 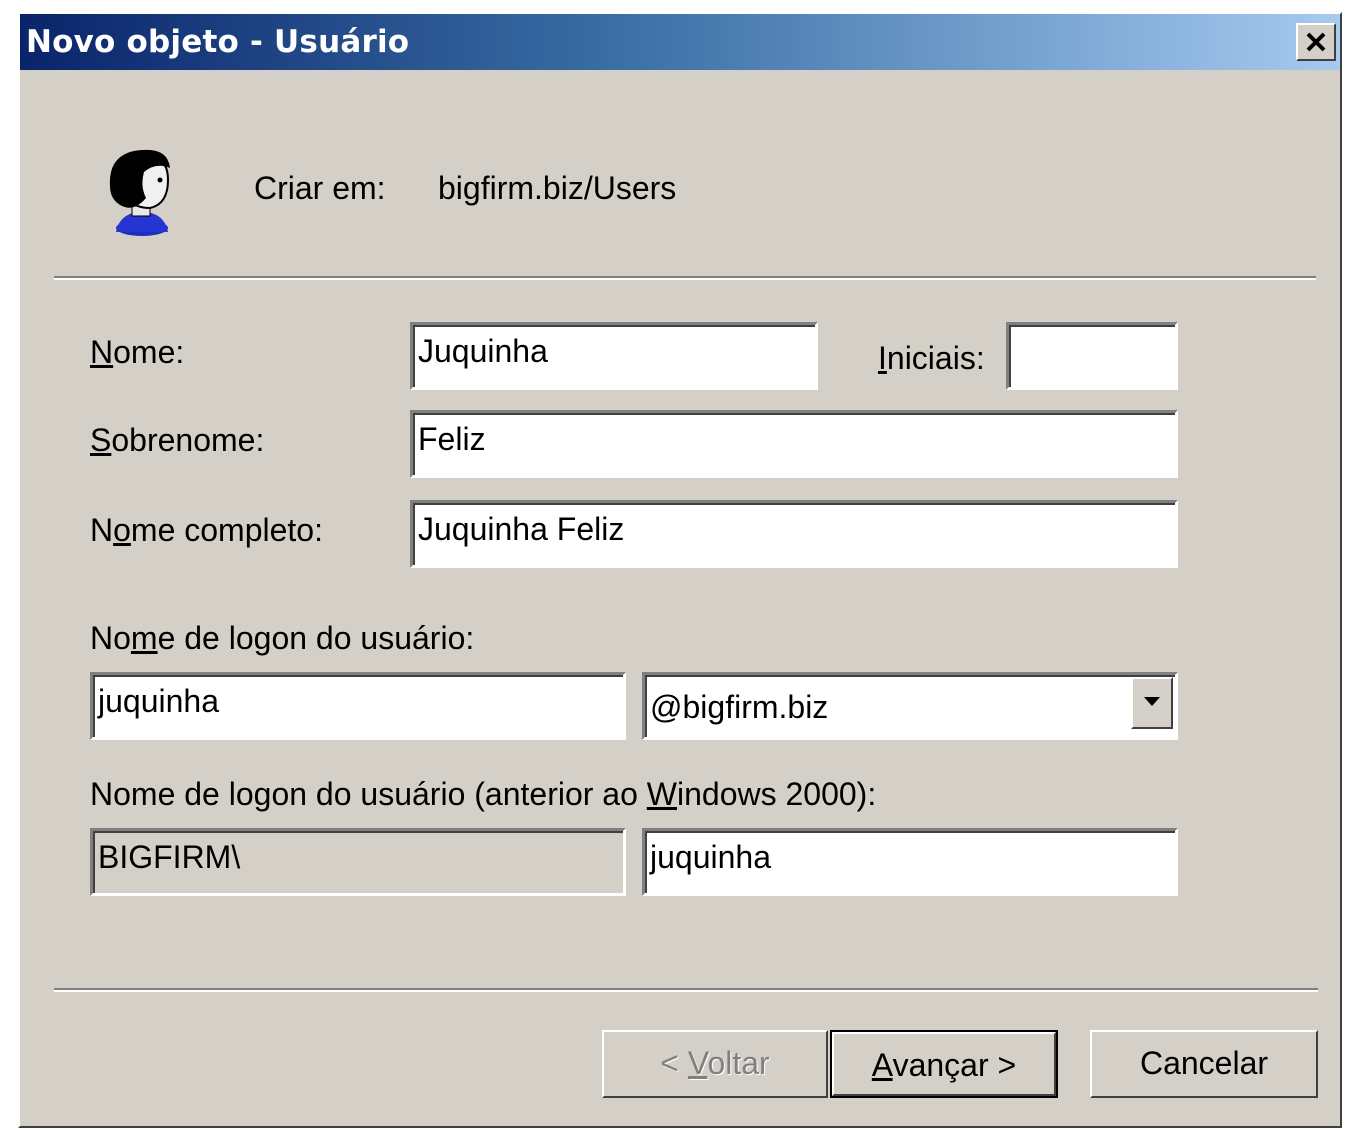 I want to click on initials-input, so click(x=1092, y=356).